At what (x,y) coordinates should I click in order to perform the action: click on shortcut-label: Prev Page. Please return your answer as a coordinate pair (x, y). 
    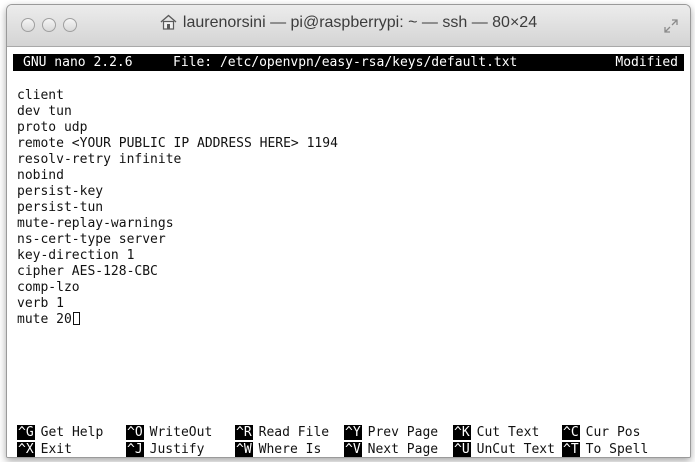
    Looking at the image, I should click on (403, 432).